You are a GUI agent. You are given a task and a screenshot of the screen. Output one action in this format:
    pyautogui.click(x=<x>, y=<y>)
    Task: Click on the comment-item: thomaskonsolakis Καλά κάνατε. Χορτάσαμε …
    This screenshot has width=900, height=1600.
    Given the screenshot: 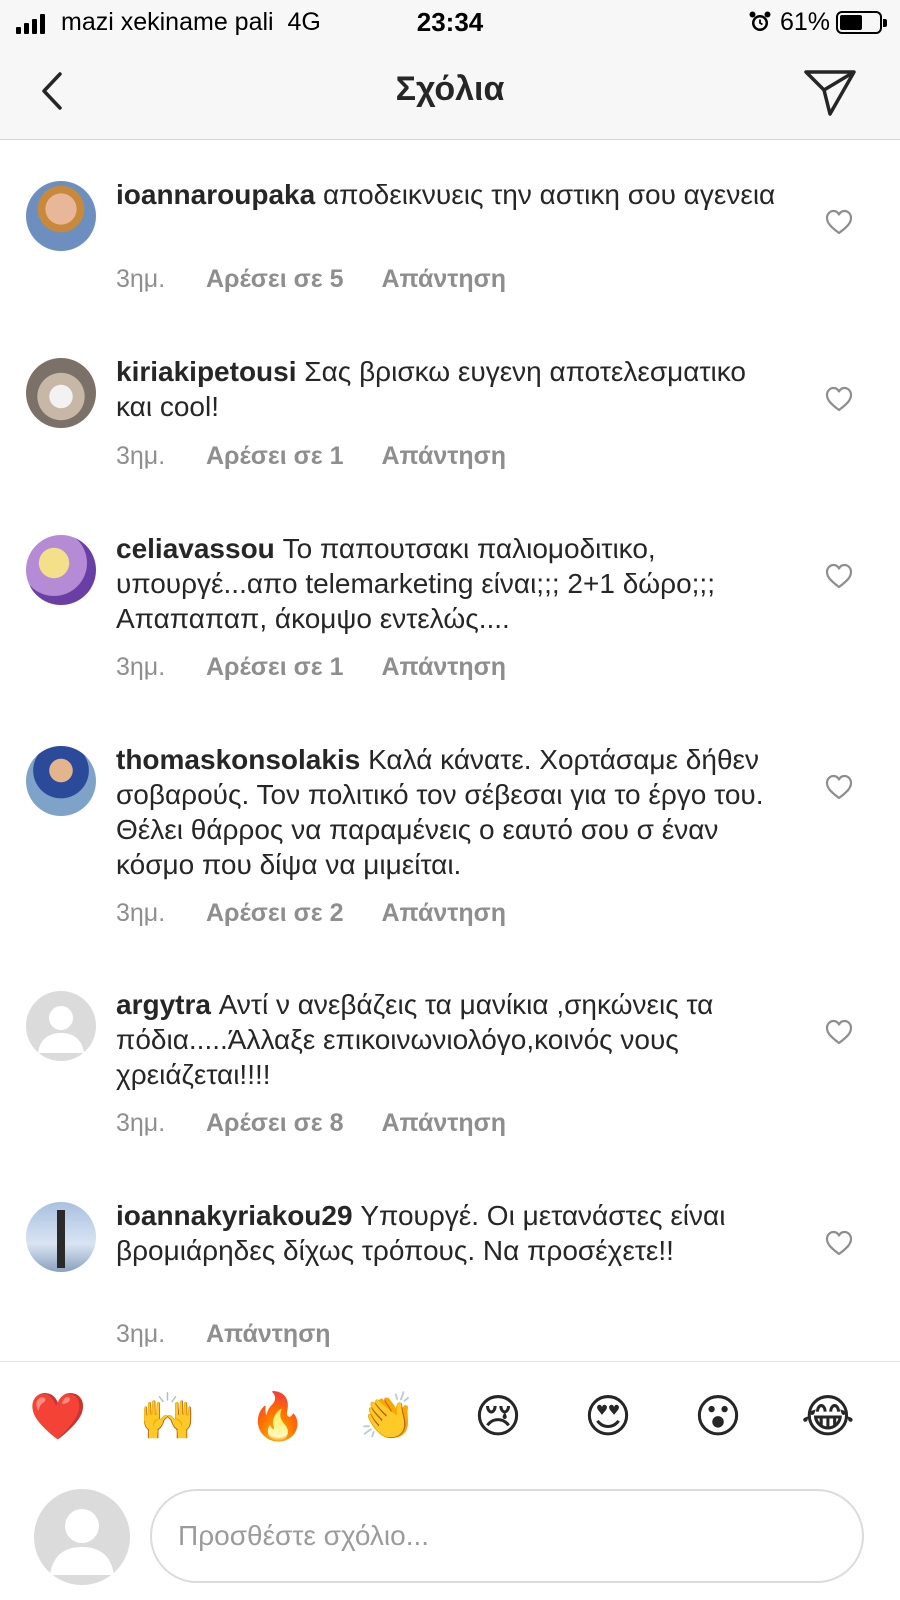 What is the action you would take?
    pyautogui.click(x=450, y=852)
    